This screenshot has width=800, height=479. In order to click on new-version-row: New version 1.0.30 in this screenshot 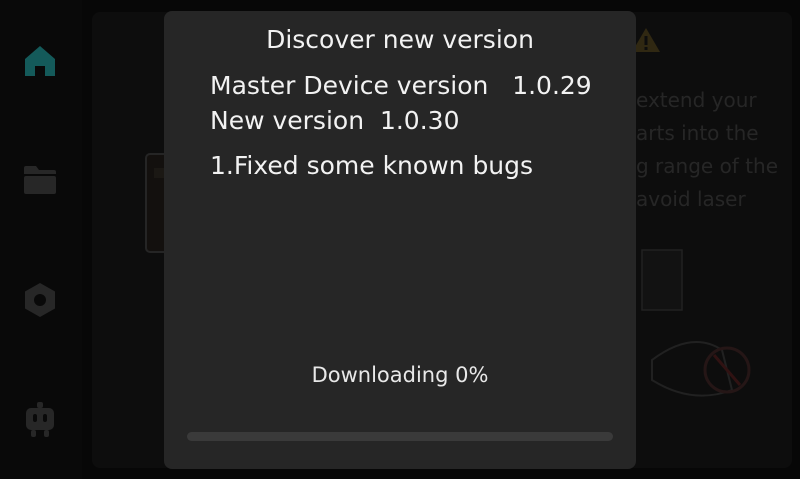, I will do `click(334, 120)`.